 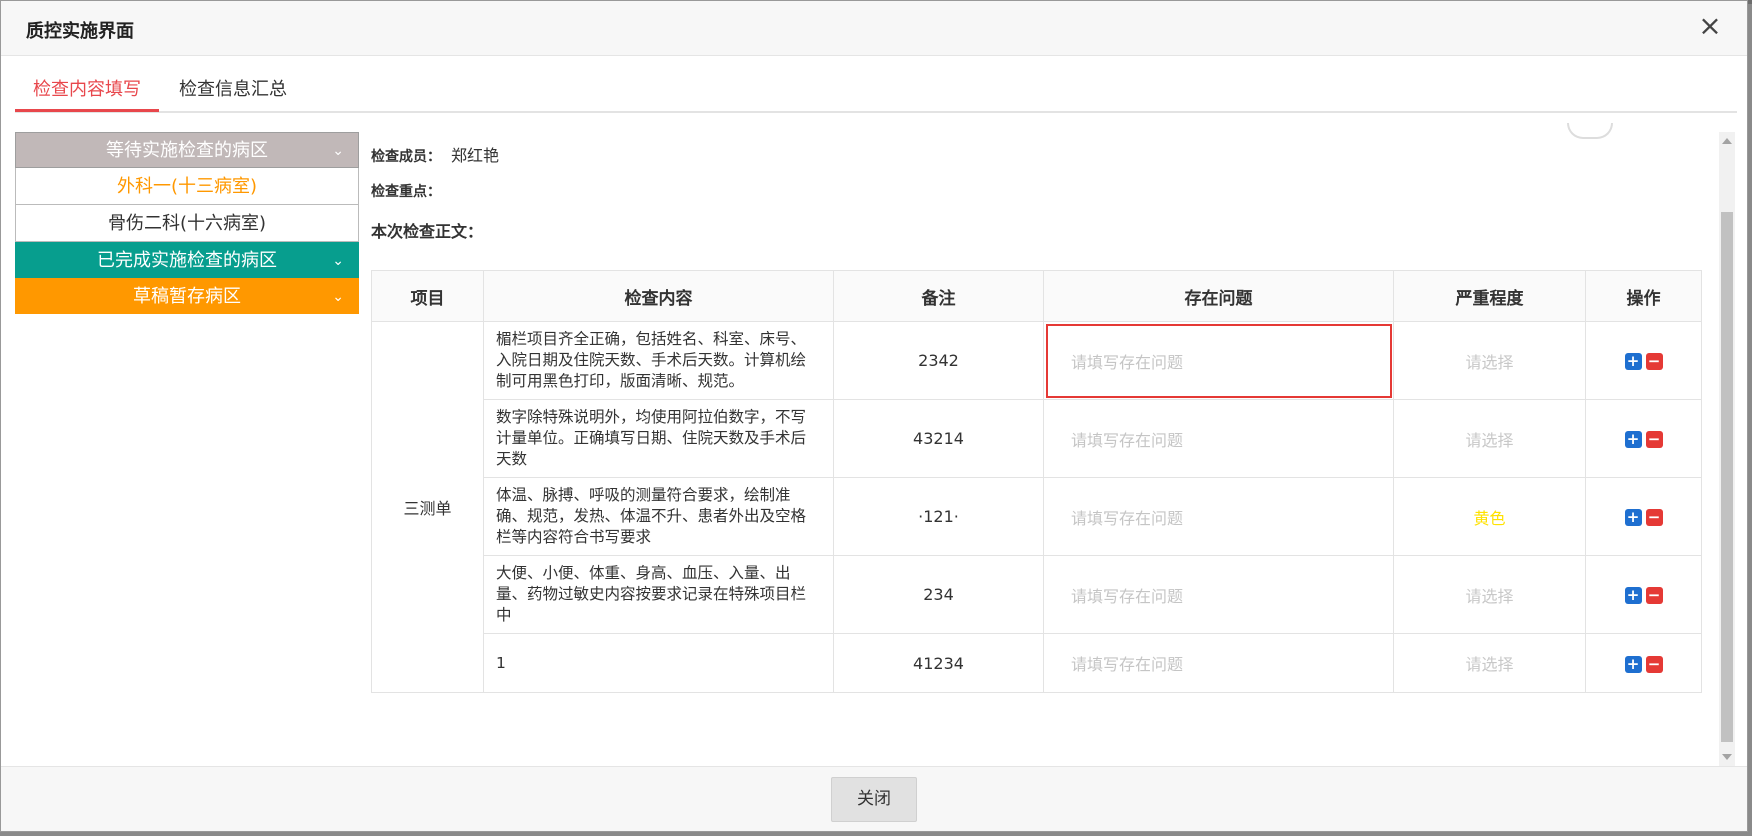 I want to click on done-wards-label: 已完成实施检查的病区, so click(x=187, y=260).